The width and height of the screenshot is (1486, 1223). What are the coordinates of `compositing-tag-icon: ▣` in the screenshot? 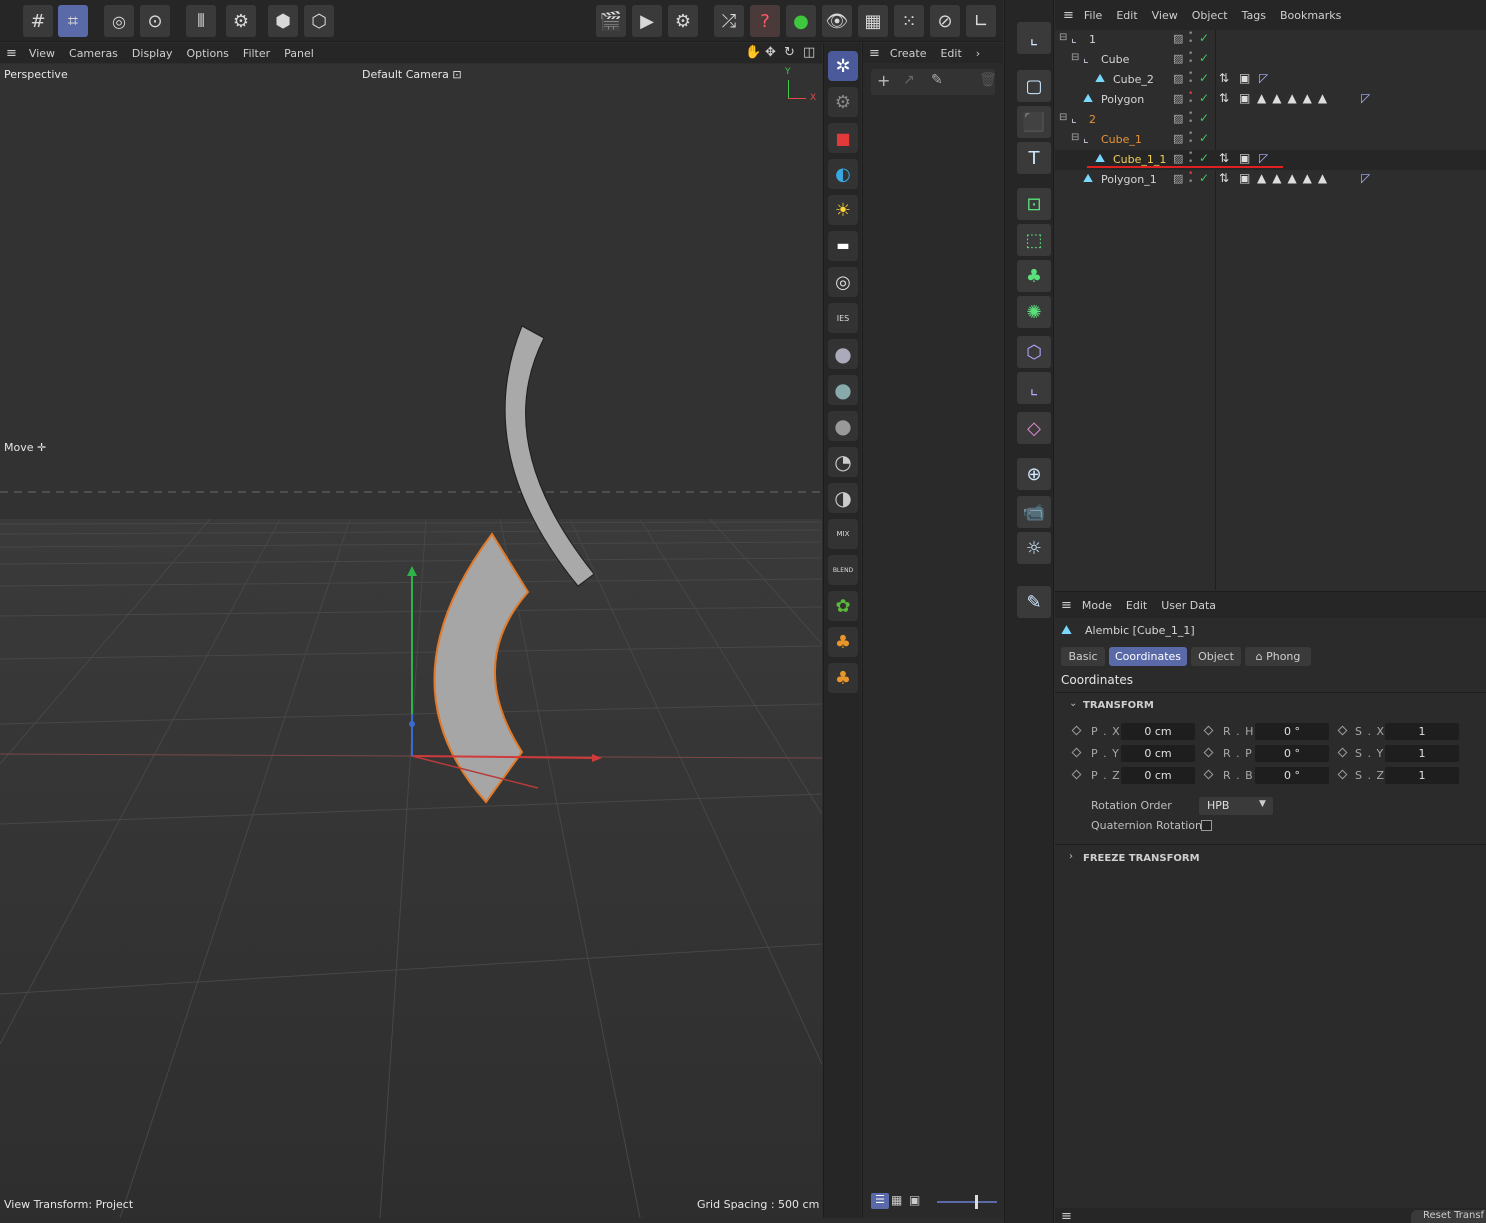 It's located at (1244, 78).